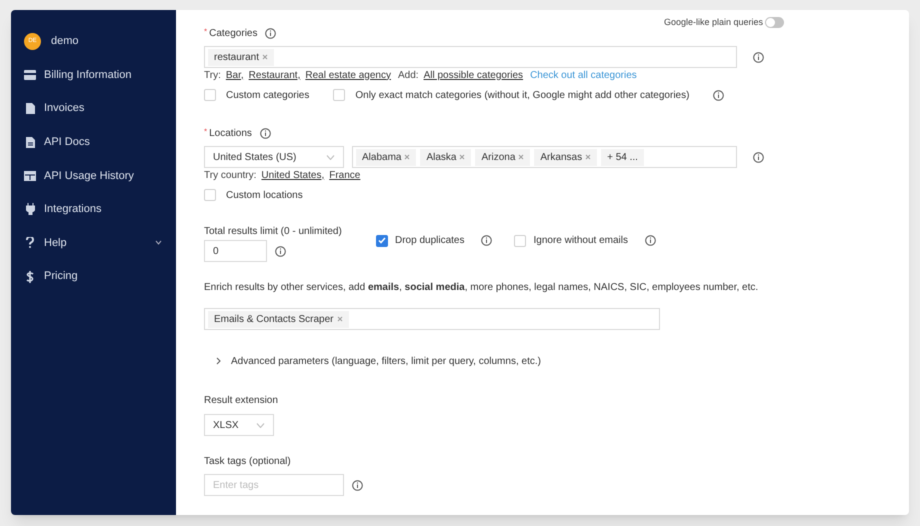  What do you see at coordinates (233, 33) in the screenshot?
I see `form-label: Categories` at bounding box center [233, 33].